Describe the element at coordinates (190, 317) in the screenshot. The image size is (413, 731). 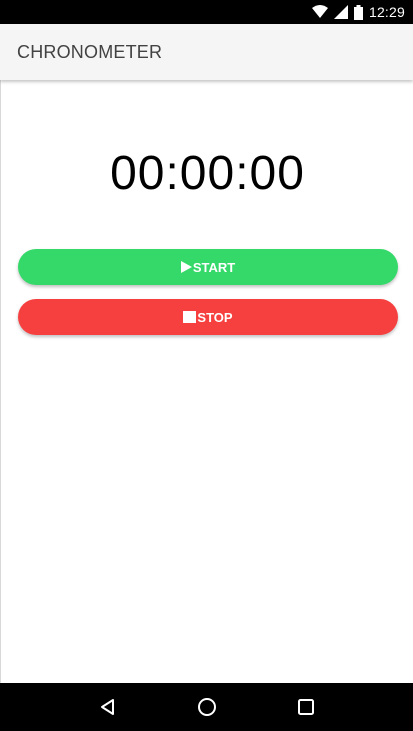
I see `stop-icon` at that location.